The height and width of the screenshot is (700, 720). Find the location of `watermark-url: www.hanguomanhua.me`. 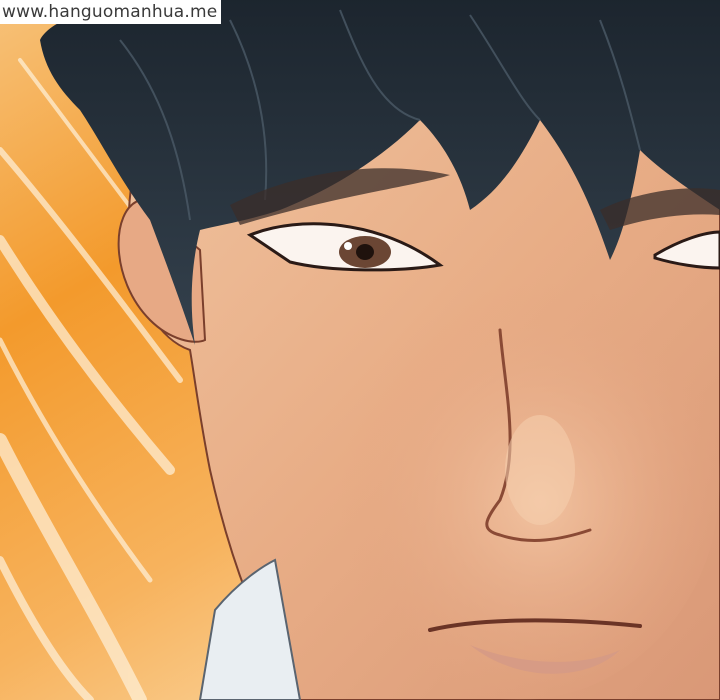

watermark-url: www.hanguomanhua.me is located at coordinates (111, 12).